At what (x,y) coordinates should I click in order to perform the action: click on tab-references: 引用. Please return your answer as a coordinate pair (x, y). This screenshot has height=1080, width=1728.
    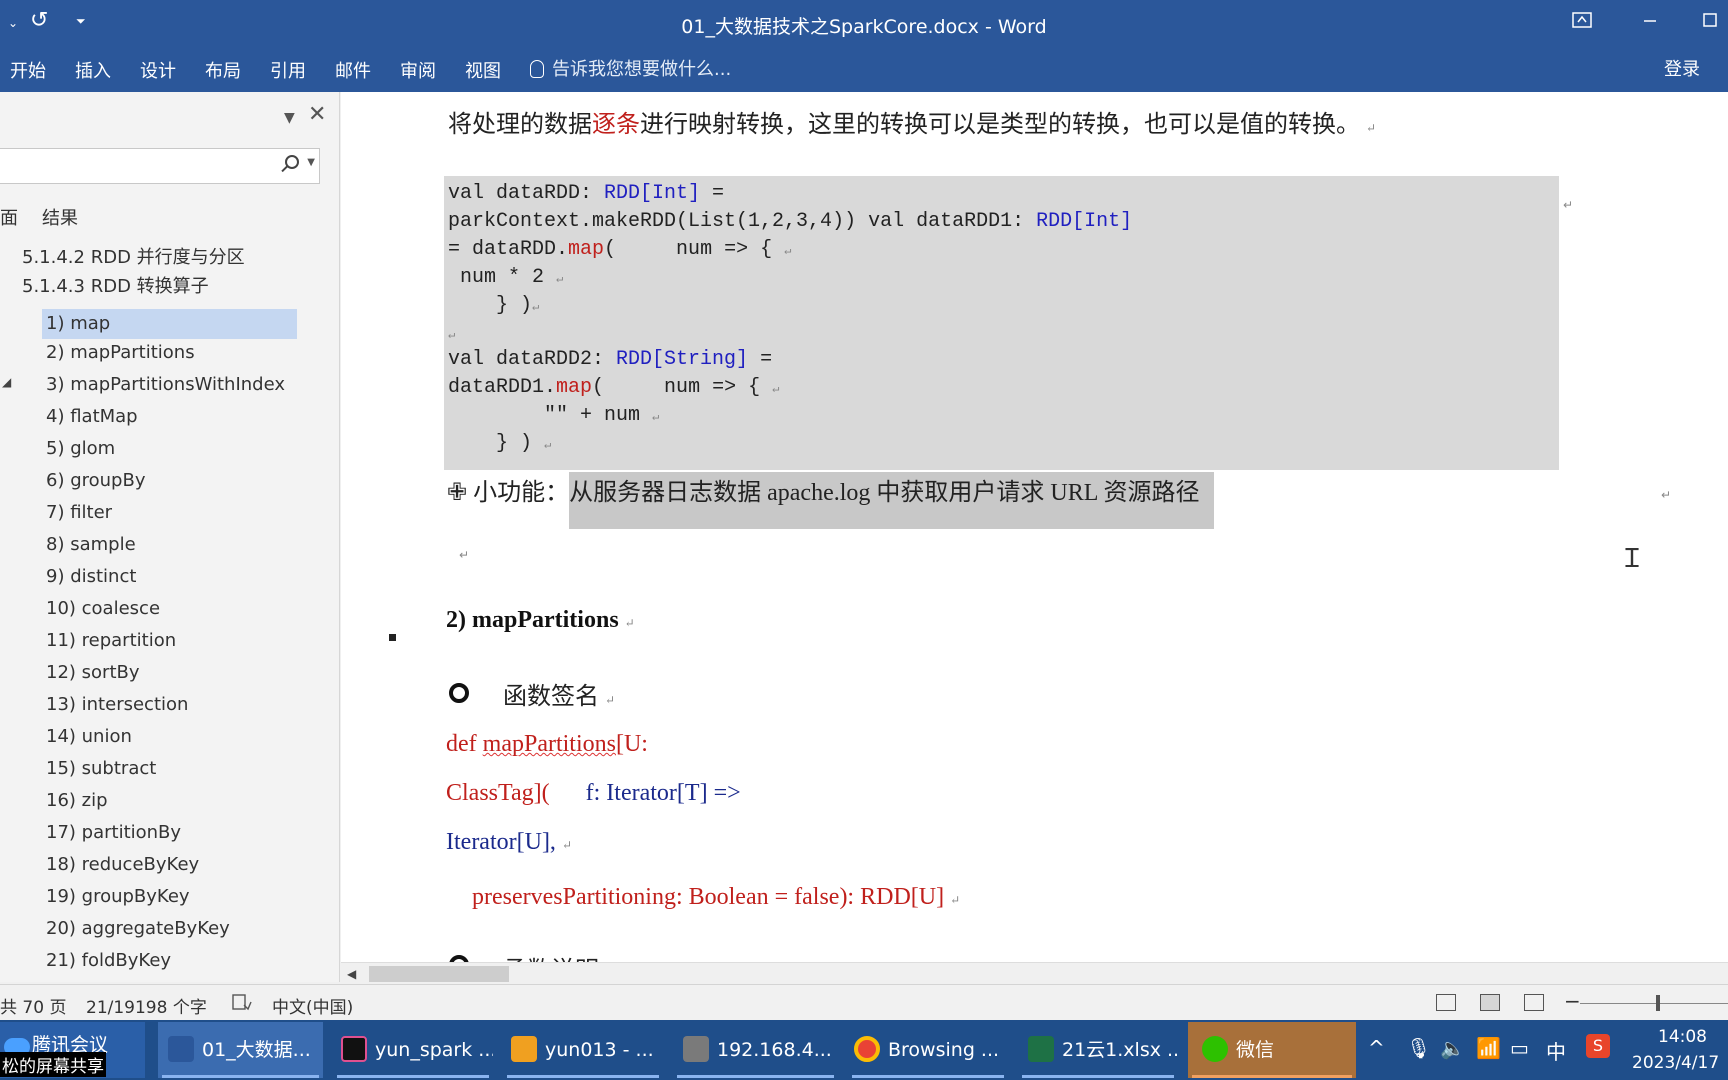
    Looking at the image, I should click on (288, 70).